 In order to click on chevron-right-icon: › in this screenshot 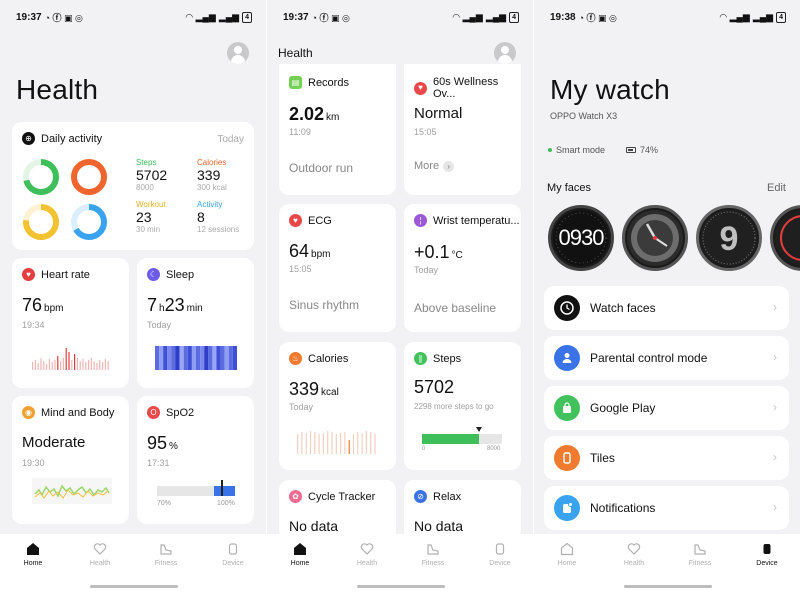, I will do `click(775, 407)`.